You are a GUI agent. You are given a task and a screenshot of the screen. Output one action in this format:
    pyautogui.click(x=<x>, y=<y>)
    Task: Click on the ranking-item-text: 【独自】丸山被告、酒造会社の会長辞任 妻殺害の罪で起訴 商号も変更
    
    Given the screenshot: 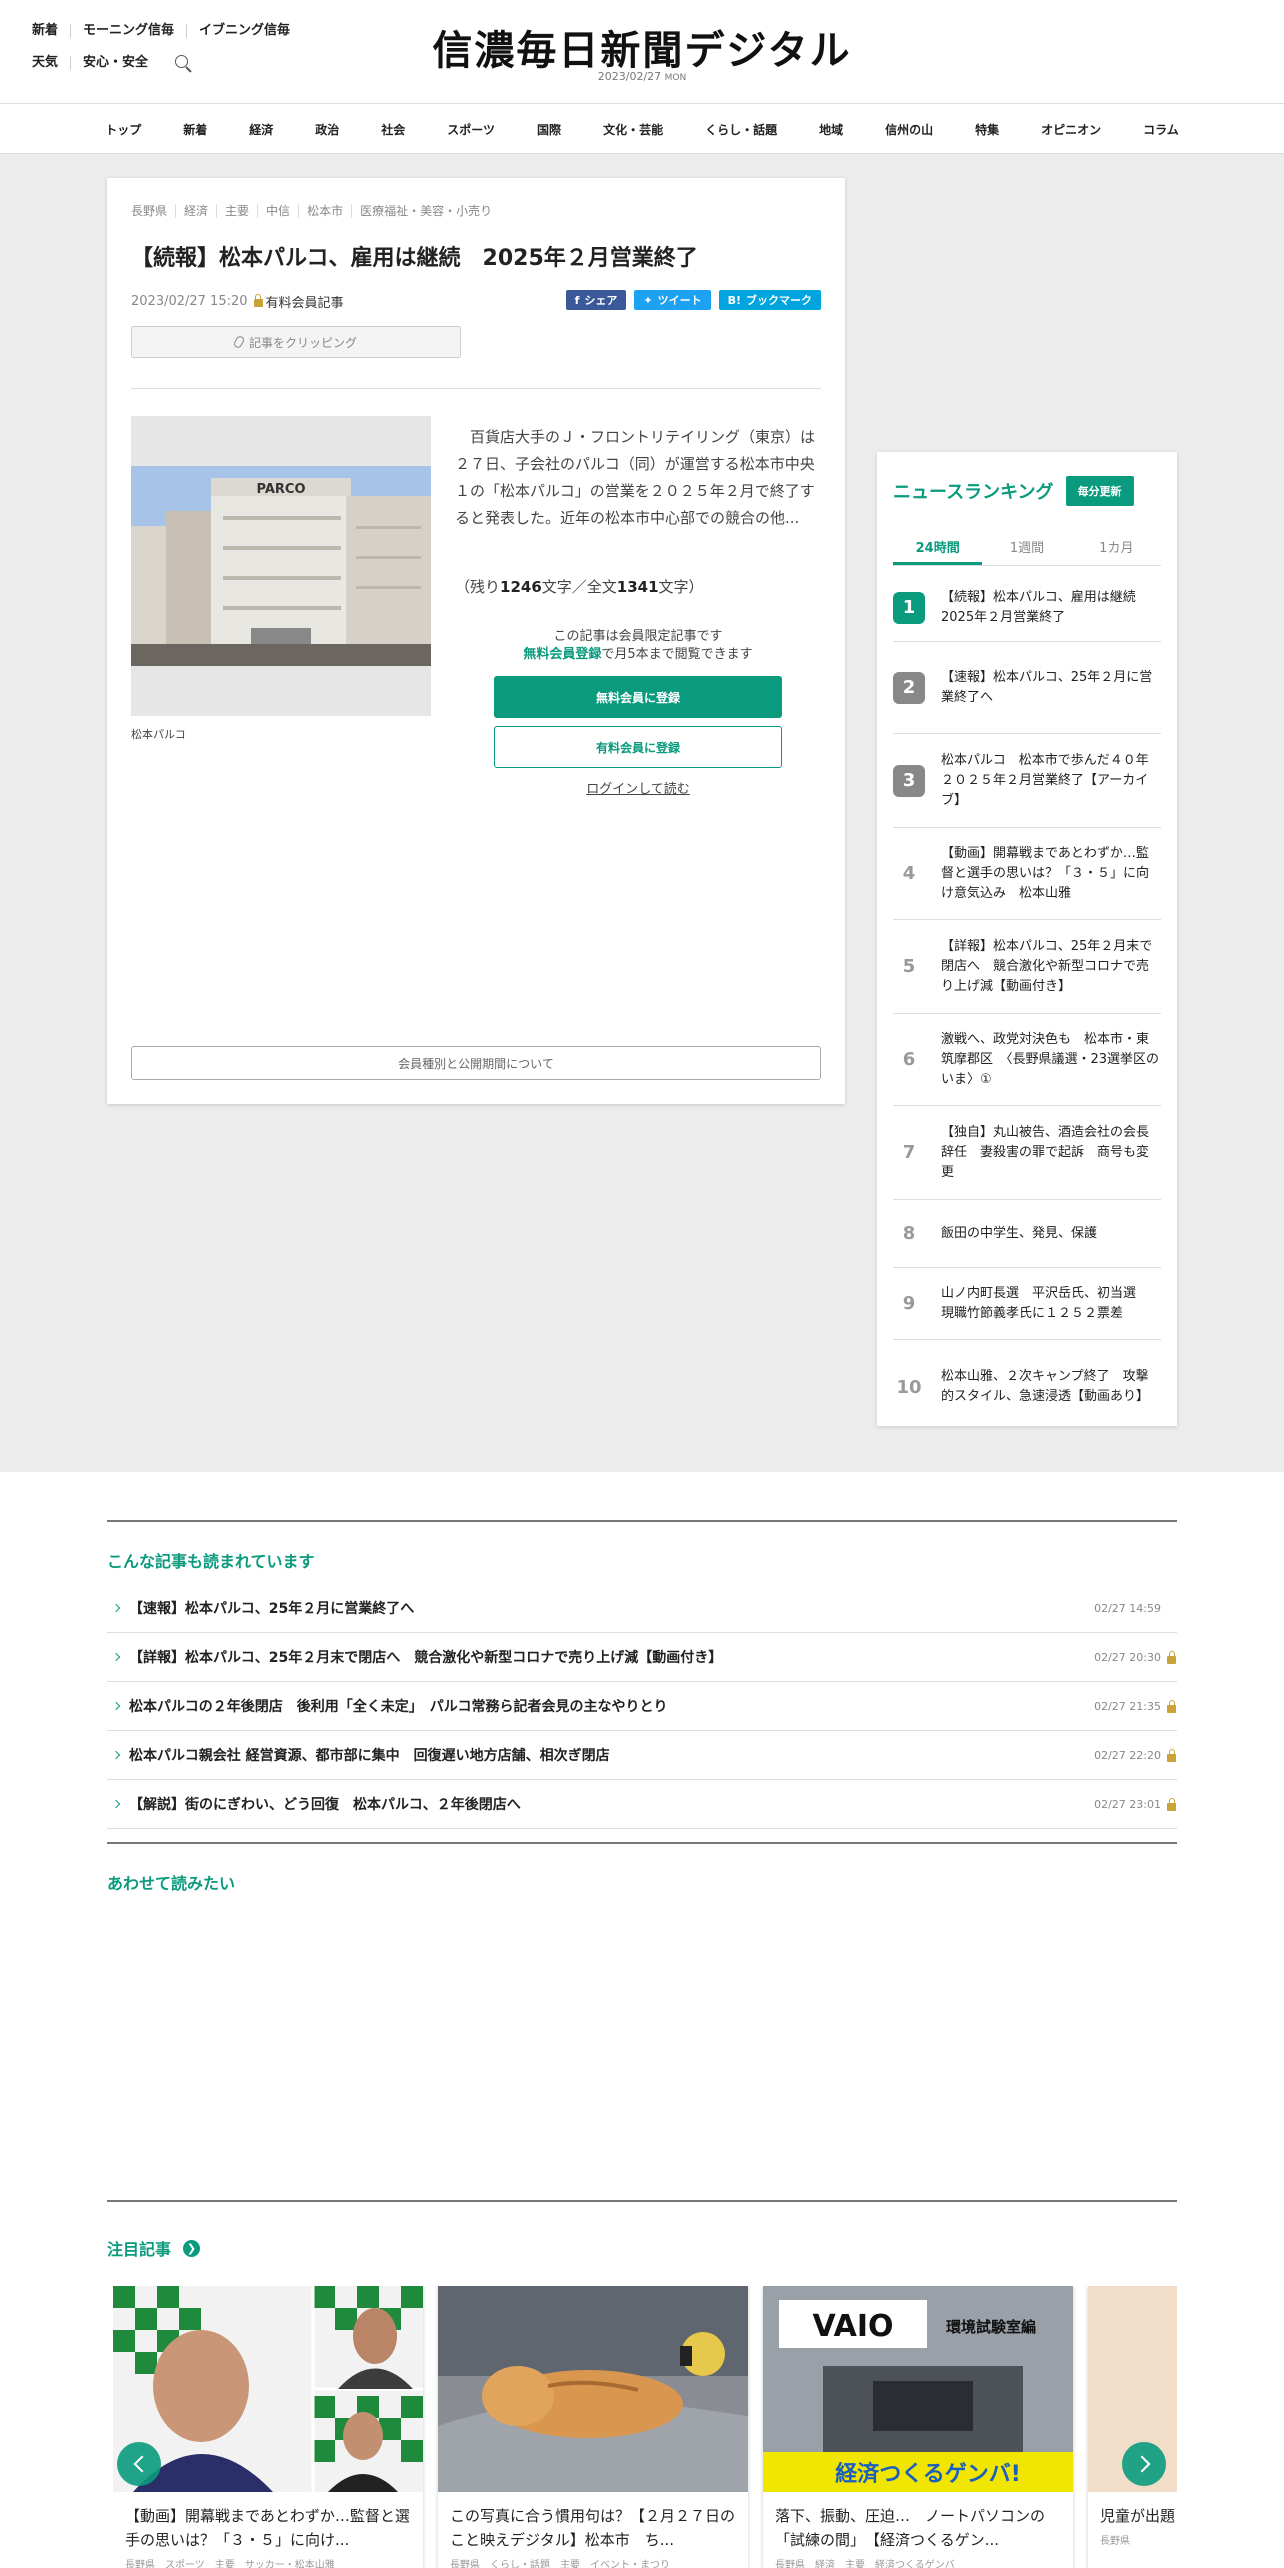 What is the action you would take?
    pyautogui.click(x=1045, y=1152)
    